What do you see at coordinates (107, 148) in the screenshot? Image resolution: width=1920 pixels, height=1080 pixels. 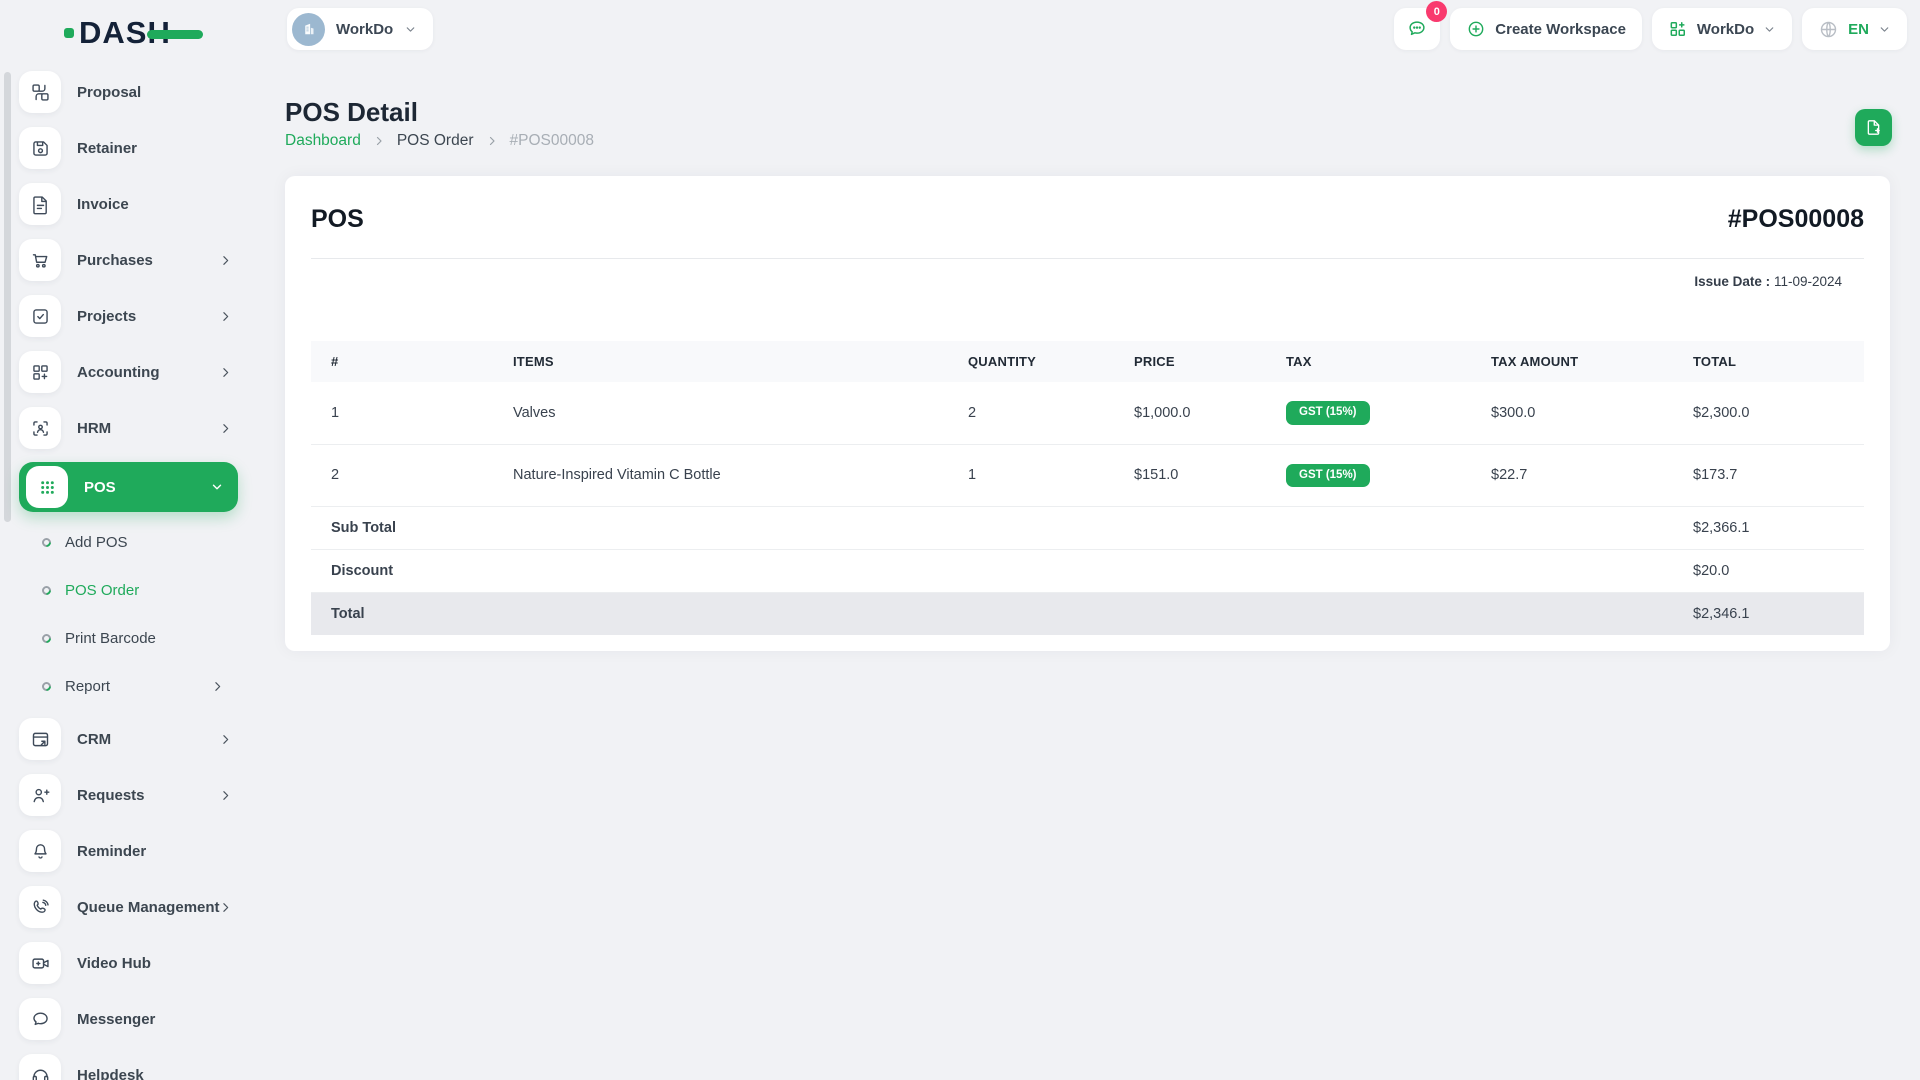 I see `sidebar-item-label: Retainer` at bounding box center [107, 148].